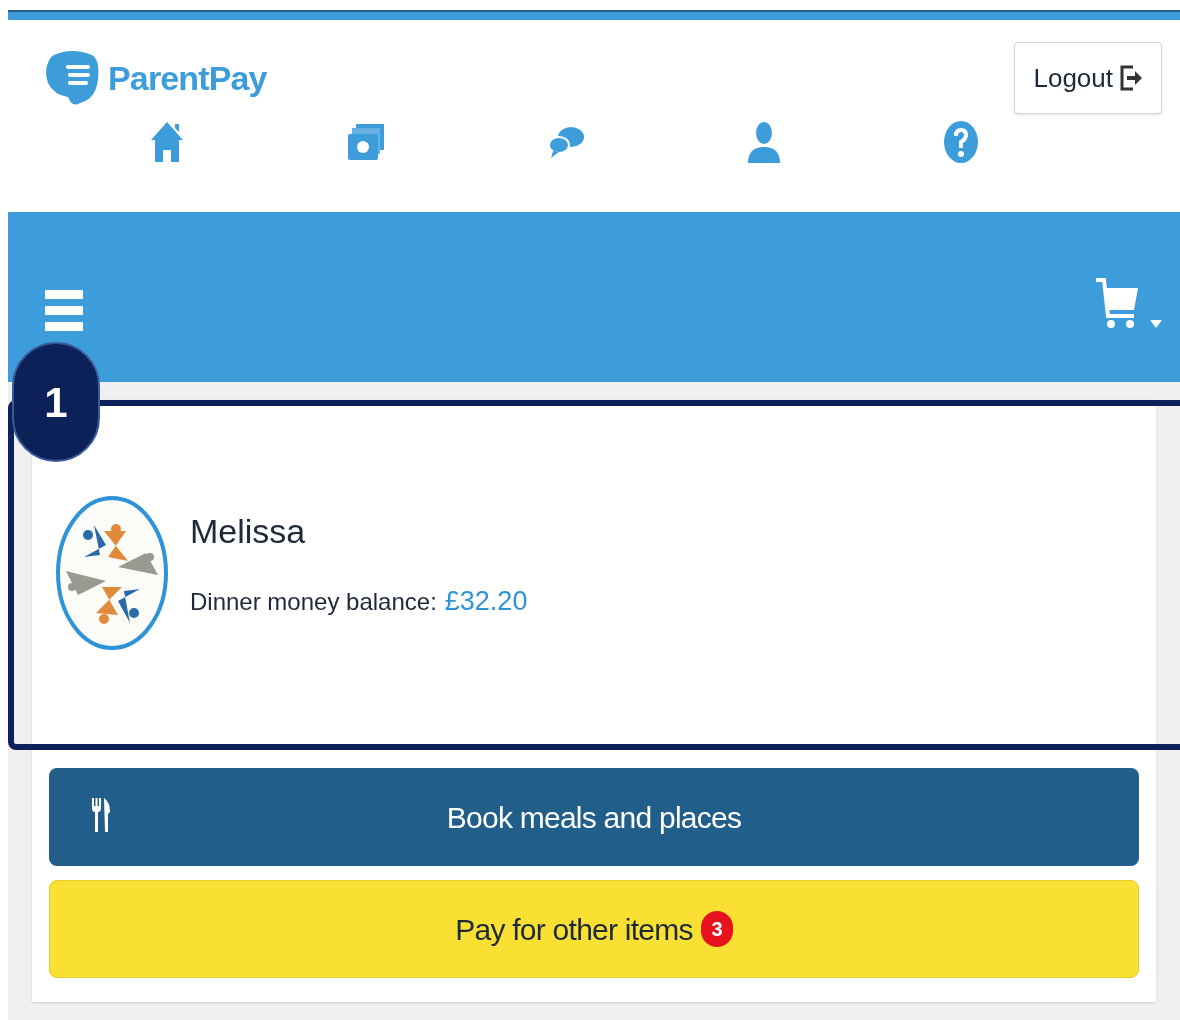 The height and width of the screenshot is (1020, 1180). What do you see at coordinates (1156, 324) in the screenshot?
I see `caret-icon` at bounding box center [1156, 324].